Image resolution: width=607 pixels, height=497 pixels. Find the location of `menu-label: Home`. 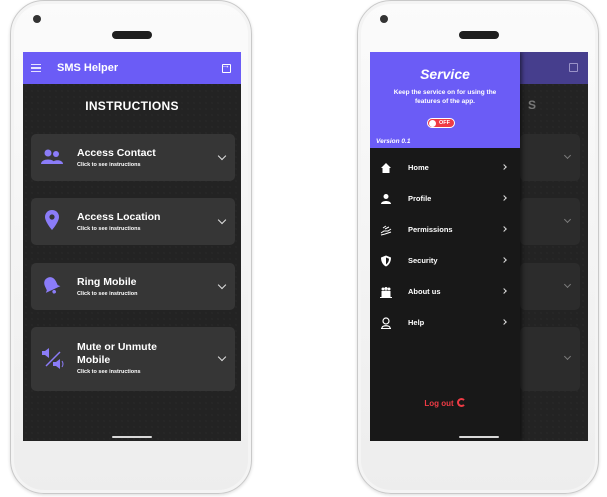

menu-label: Home is located at coordinates (418, 167).